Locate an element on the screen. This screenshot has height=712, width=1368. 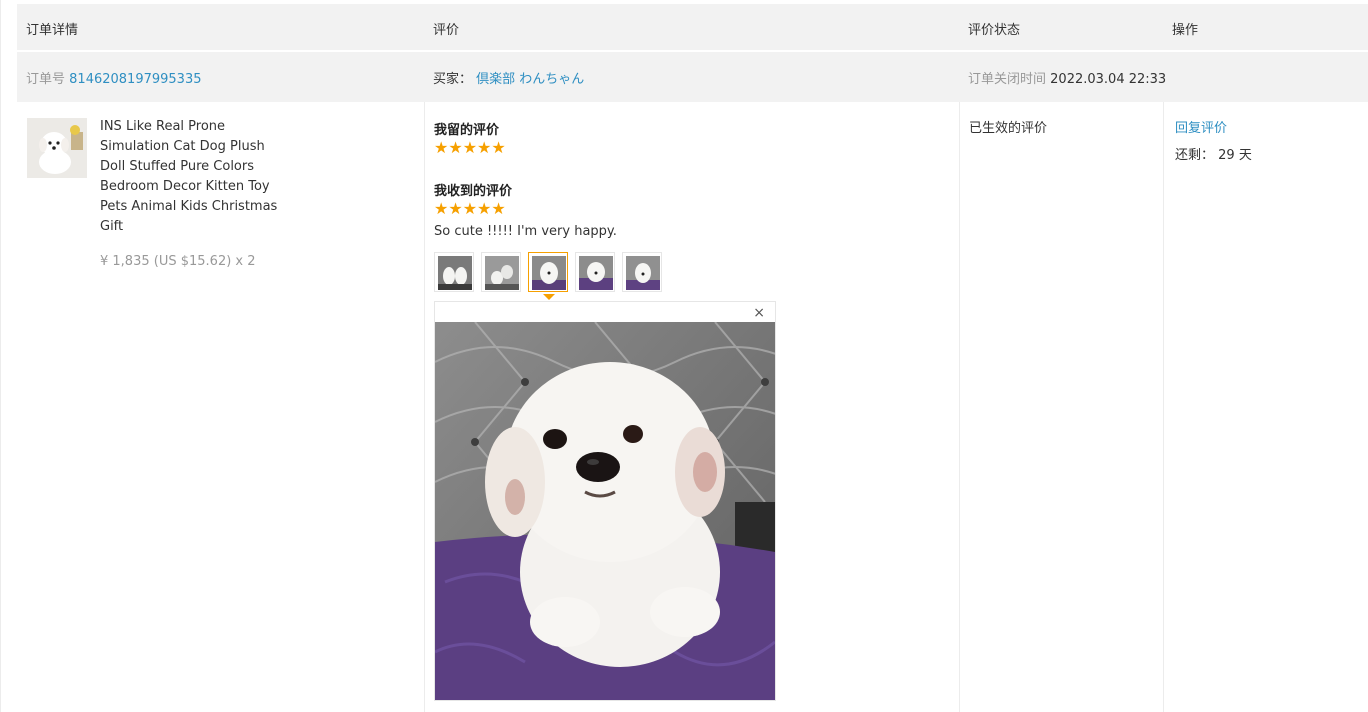
header-cell-action: 操作 is located at coordinates (1265, 27).